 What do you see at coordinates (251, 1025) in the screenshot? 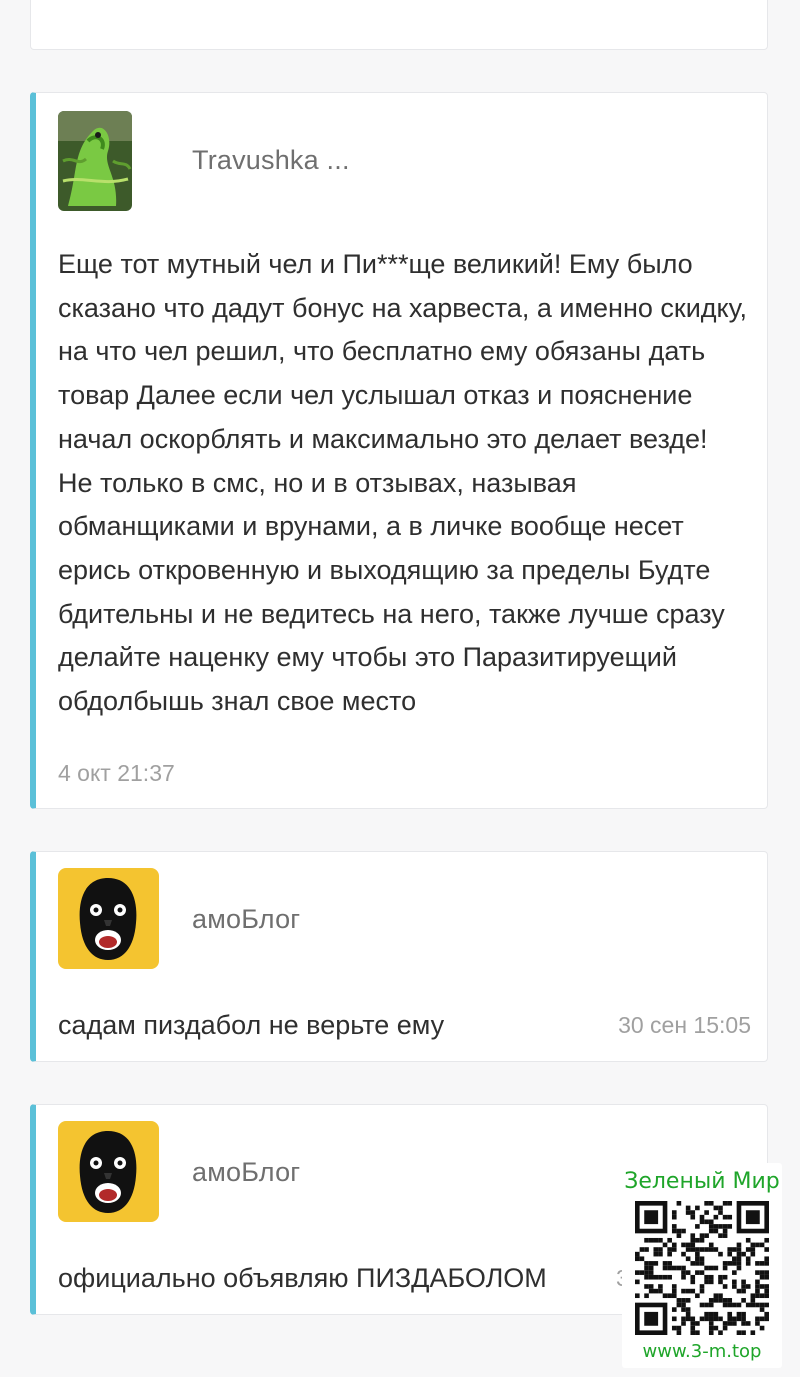
I see `comment-text: садам пиздабол не верьте ему` at bounding box center [251, 1025].